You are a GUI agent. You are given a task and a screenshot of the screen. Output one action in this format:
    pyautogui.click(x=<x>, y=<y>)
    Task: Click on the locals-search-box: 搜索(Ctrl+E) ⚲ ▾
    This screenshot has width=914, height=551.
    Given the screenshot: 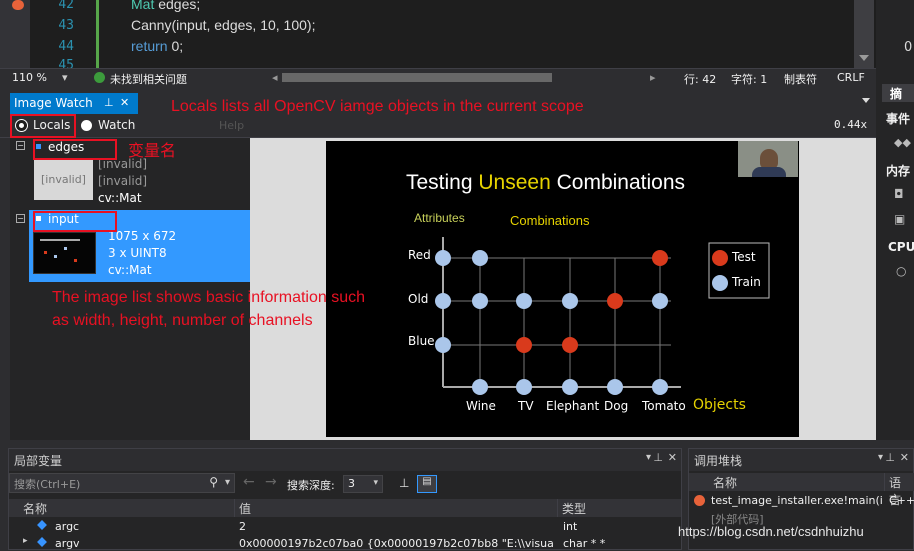 What is the action you would take?
    pyautogui.click(x=122, y=483)
    